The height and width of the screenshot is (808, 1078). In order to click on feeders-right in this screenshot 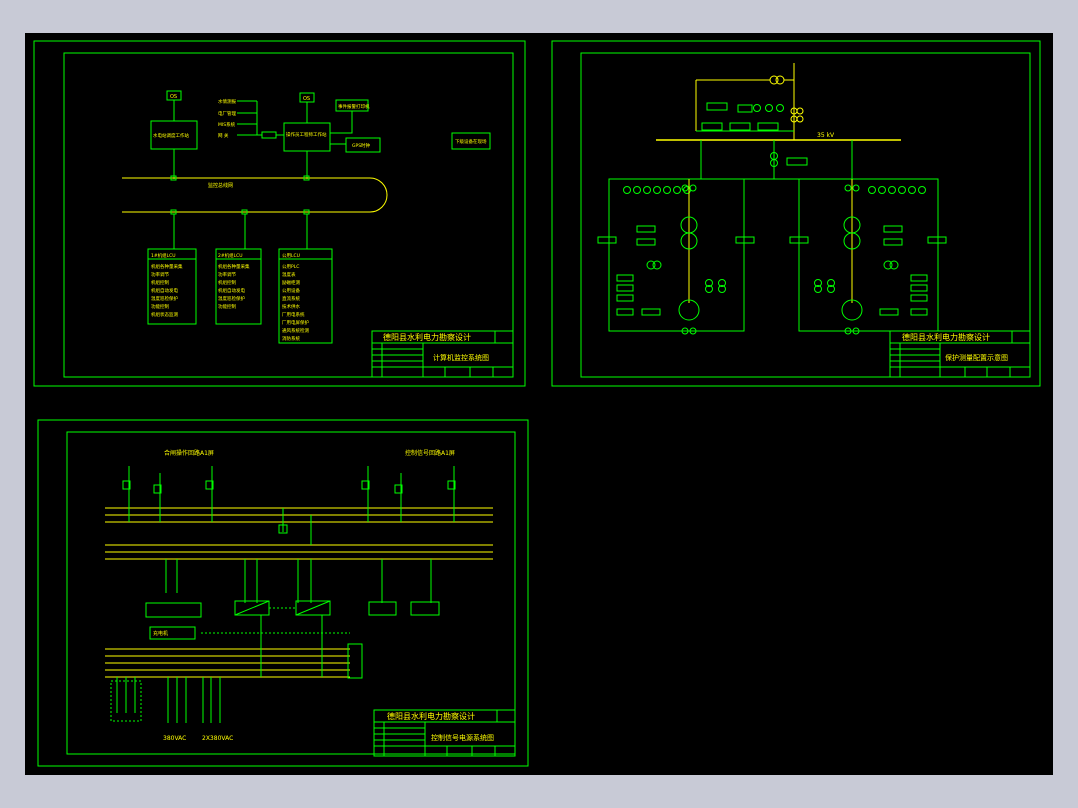, I will do `click(408, 494)`.